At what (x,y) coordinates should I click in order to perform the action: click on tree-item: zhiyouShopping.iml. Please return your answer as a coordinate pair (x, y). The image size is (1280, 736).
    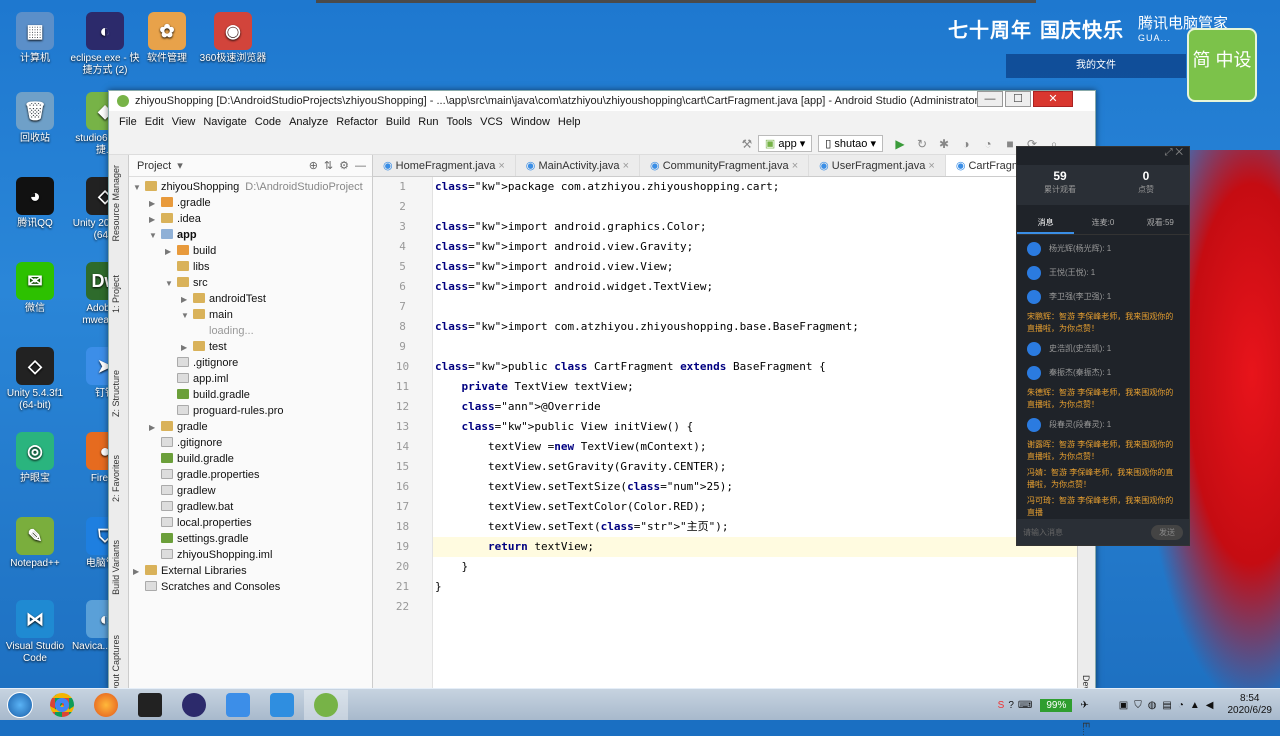
    Looking at the image, I should click on (250, 555).